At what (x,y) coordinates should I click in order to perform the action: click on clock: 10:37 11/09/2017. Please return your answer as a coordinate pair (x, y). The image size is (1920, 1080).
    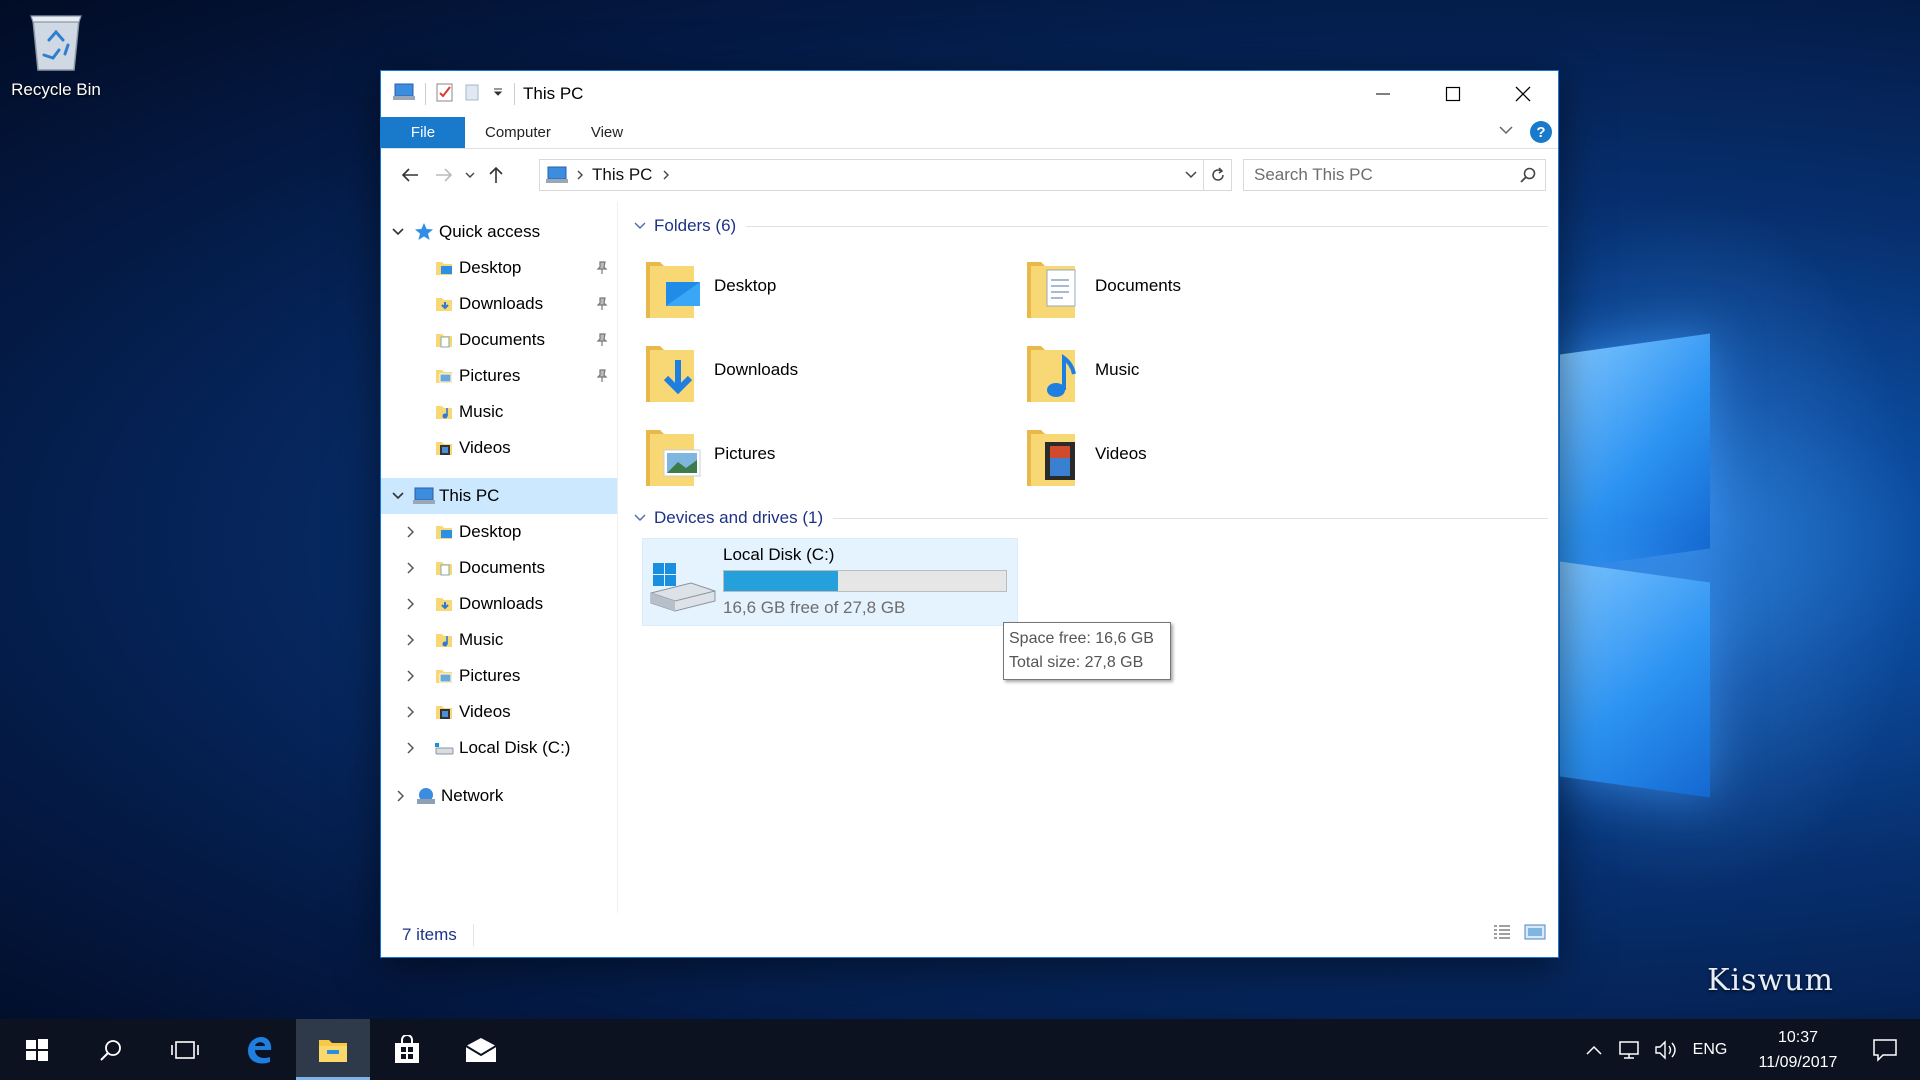
    Looking at the image, I should click on (1798, 1050).